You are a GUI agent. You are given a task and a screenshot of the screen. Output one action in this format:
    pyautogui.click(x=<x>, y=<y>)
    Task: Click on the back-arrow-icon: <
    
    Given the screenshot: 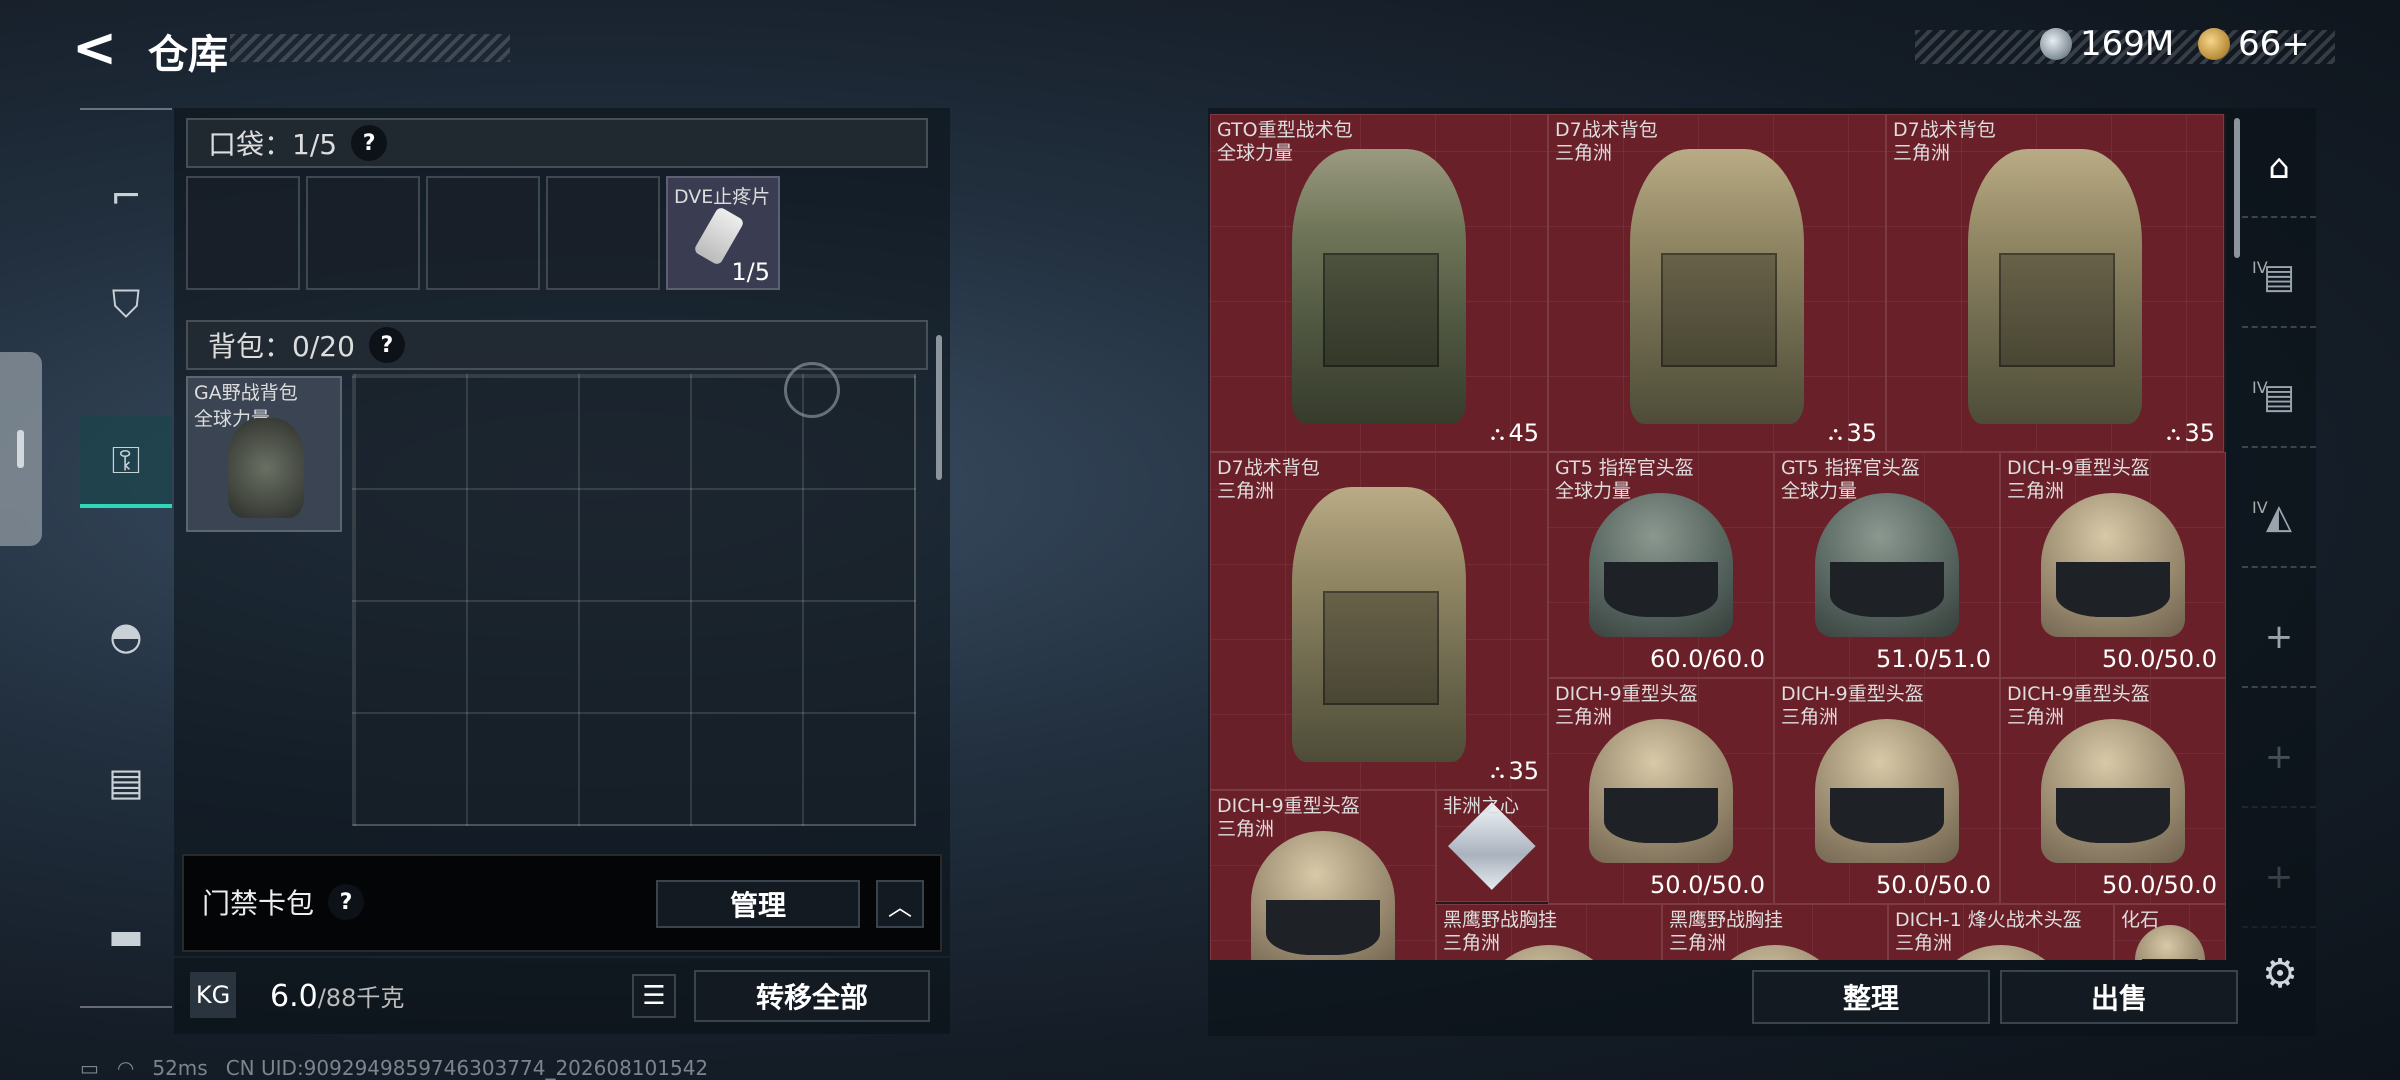 What is the action you would take?
    pyautogui.click(x=102, y=48)
    